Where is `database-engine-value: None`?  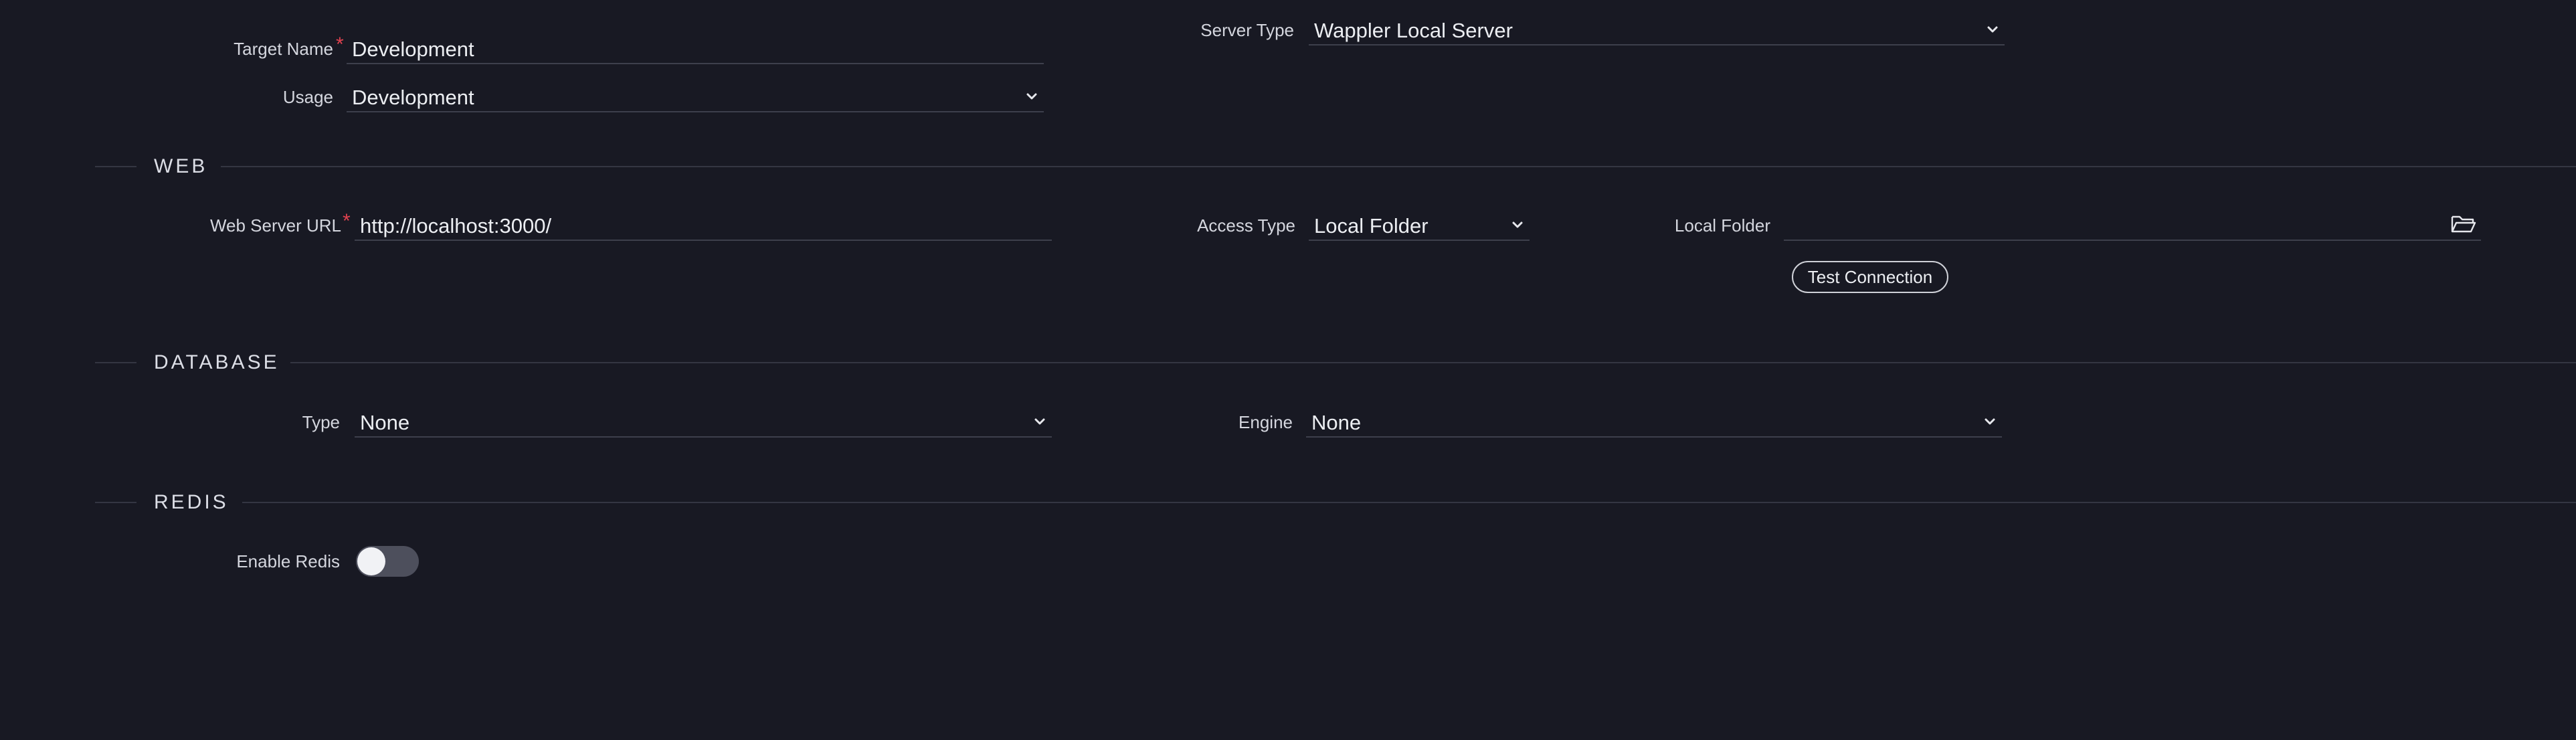
database-engine-value: None is located at coordinates (1336, 422).